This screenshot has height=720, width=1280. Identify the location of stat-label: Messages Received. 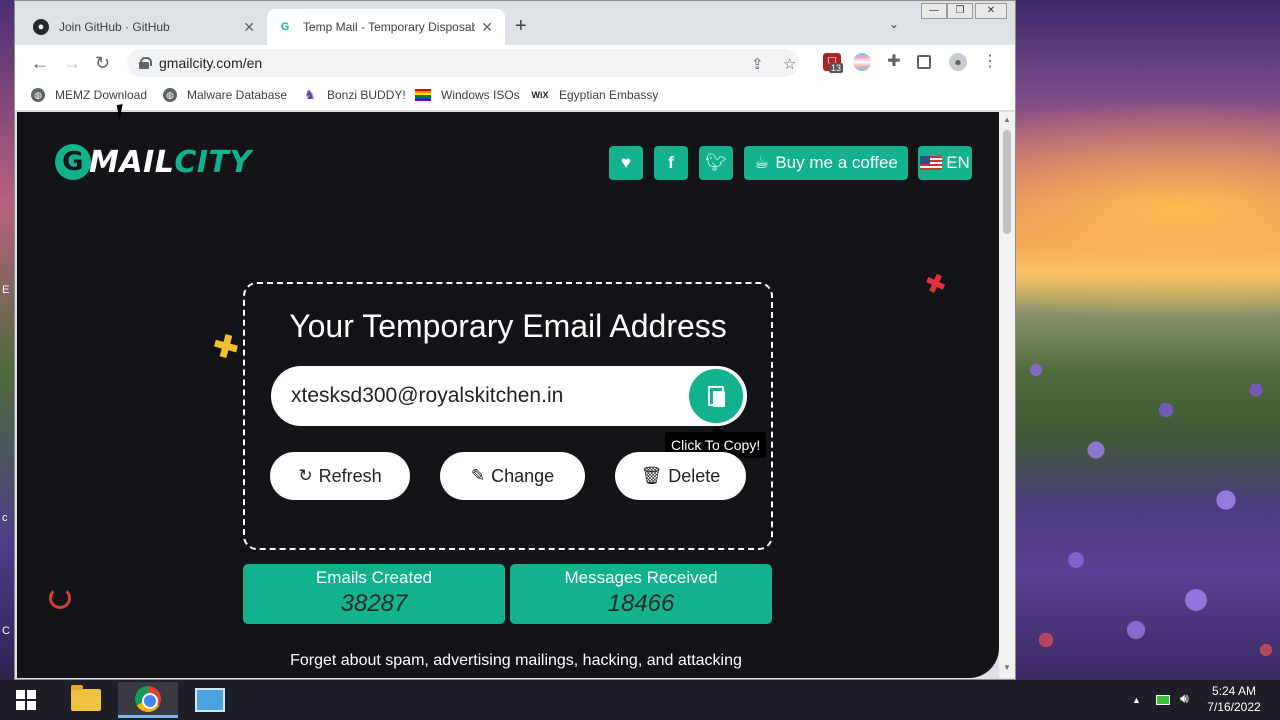
(641, 577).